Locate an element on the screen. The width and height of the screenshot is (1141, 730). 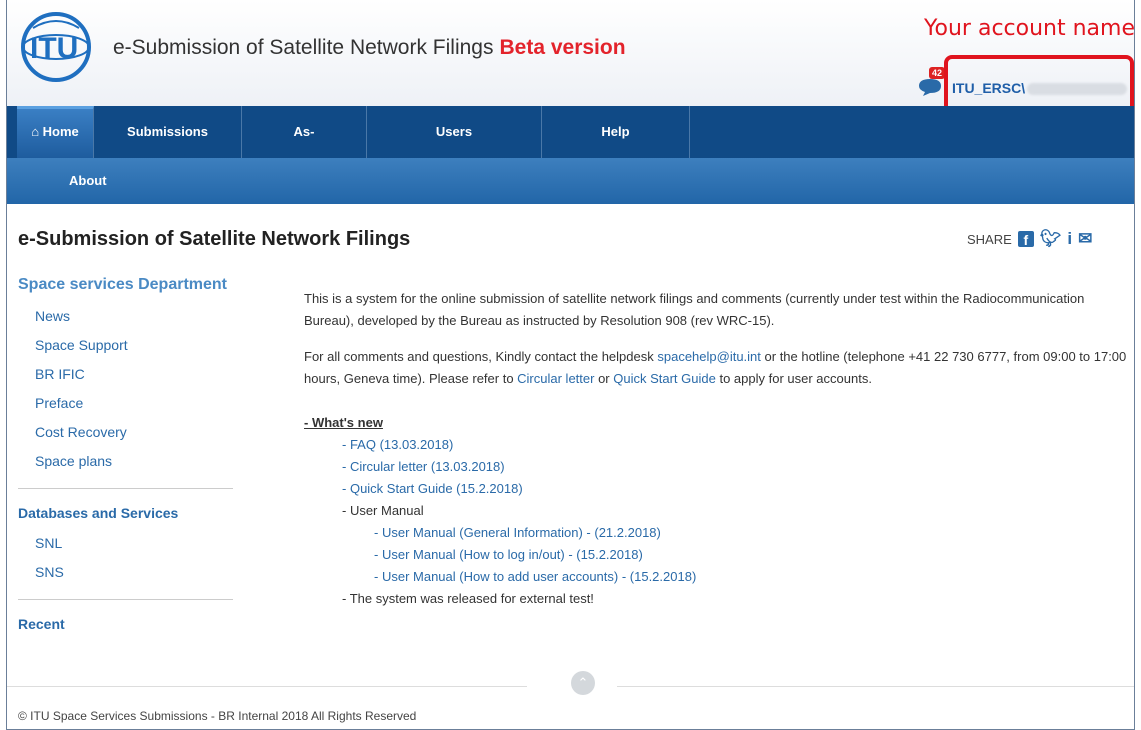
scroll-top-button: ⌃ is located at coordinates (583, 683).